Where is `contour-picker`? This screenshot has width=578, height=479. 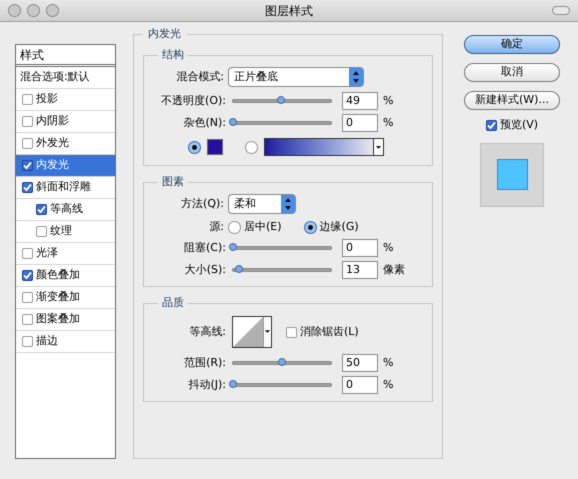
contour-picker is located at coordinates (252, 332).